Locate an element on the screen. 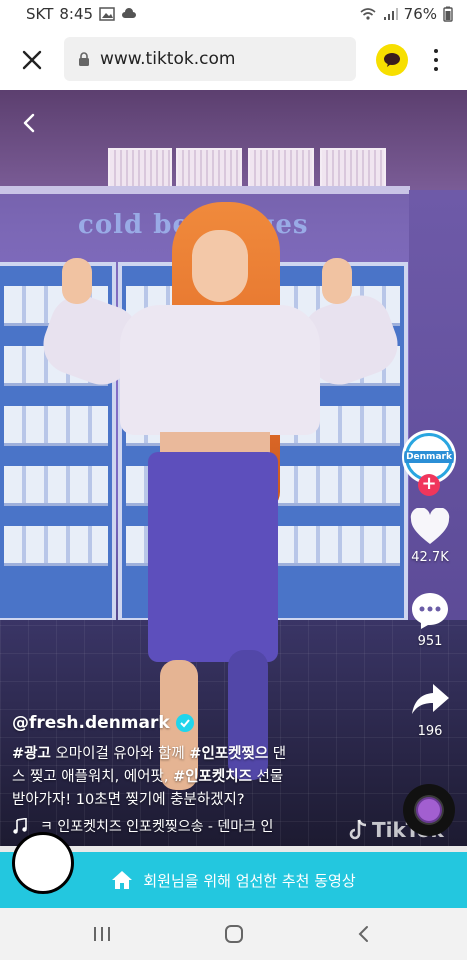  close-tab-button is located at coordinates (32, 60).